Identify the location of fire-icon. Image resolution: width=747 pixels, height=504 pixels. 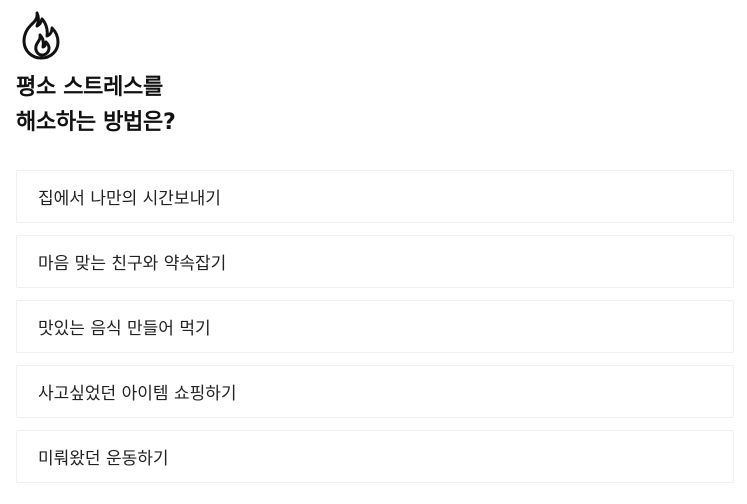
(41, 35).